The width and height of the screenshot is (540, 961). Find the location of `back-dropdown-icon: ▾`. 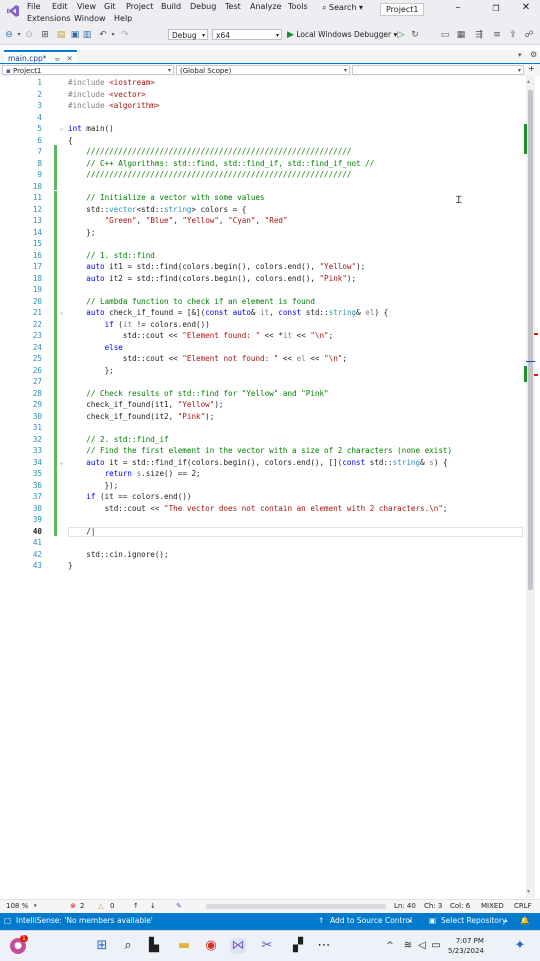

back-dropdown-icon: ▾ is located at coordinates (19, 35).